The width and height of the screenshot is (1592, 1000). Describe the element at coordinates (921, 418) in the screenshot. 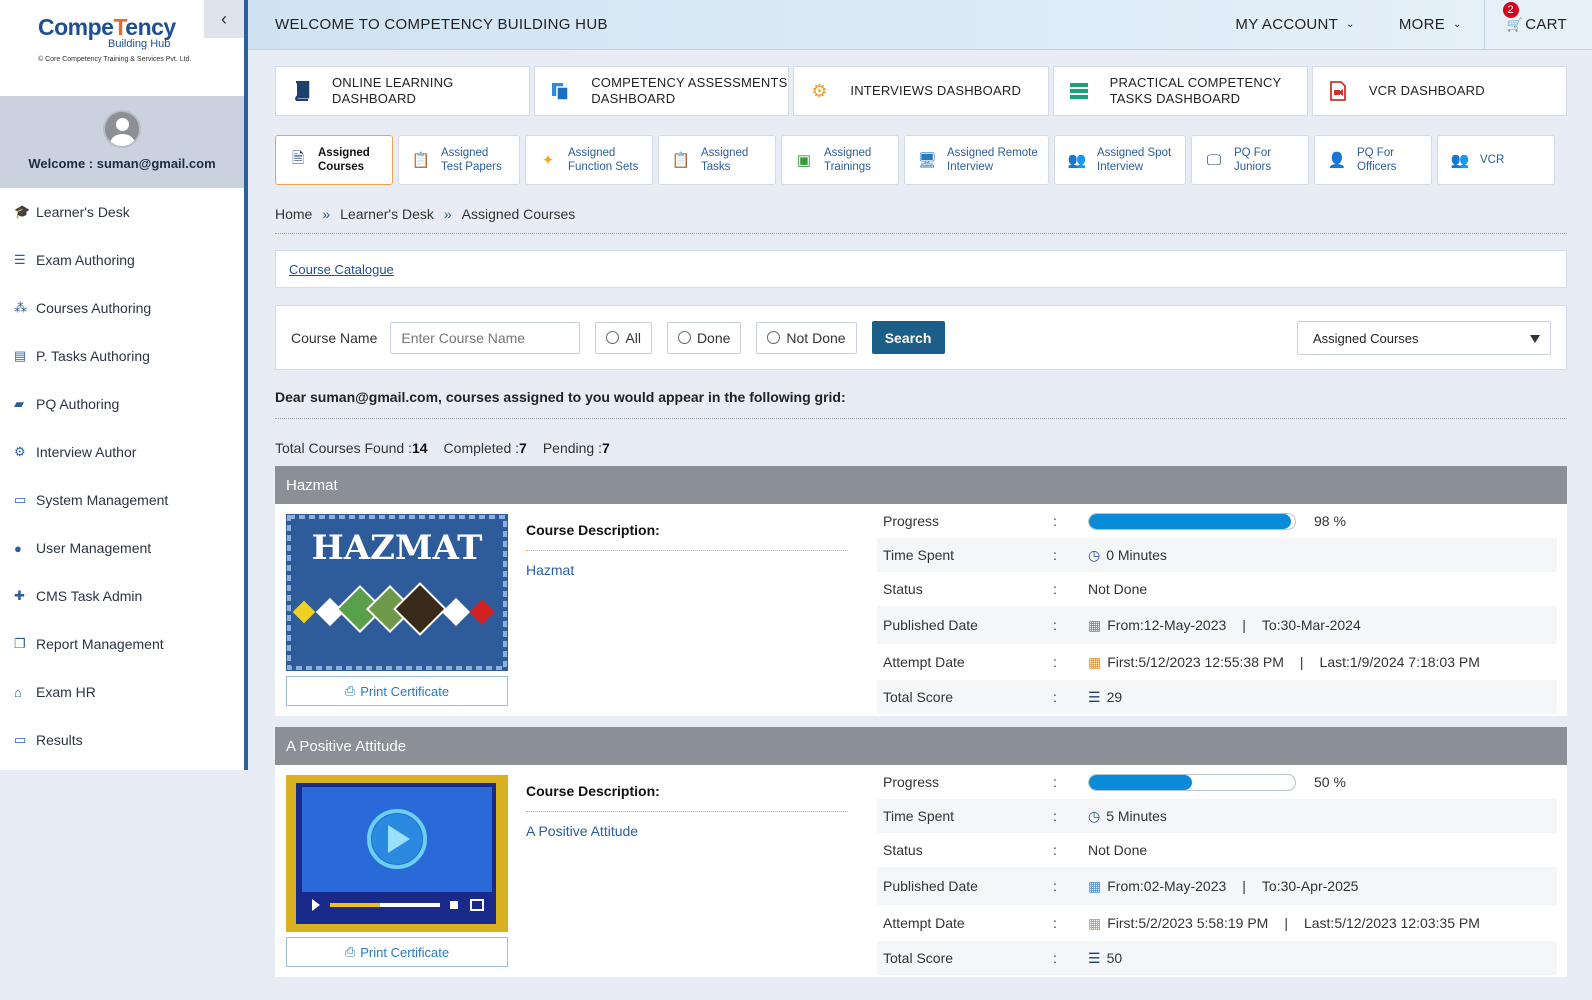

I see `divider` at that location.